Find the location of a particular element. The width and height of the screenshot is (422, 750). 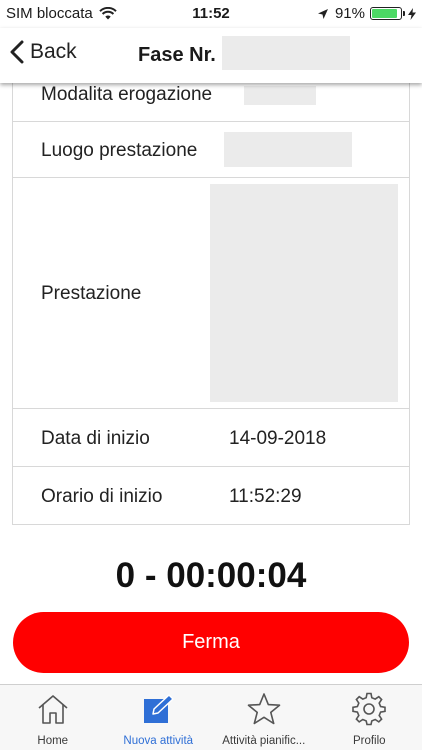

back-label: Back is located at coordinates (53, 51).